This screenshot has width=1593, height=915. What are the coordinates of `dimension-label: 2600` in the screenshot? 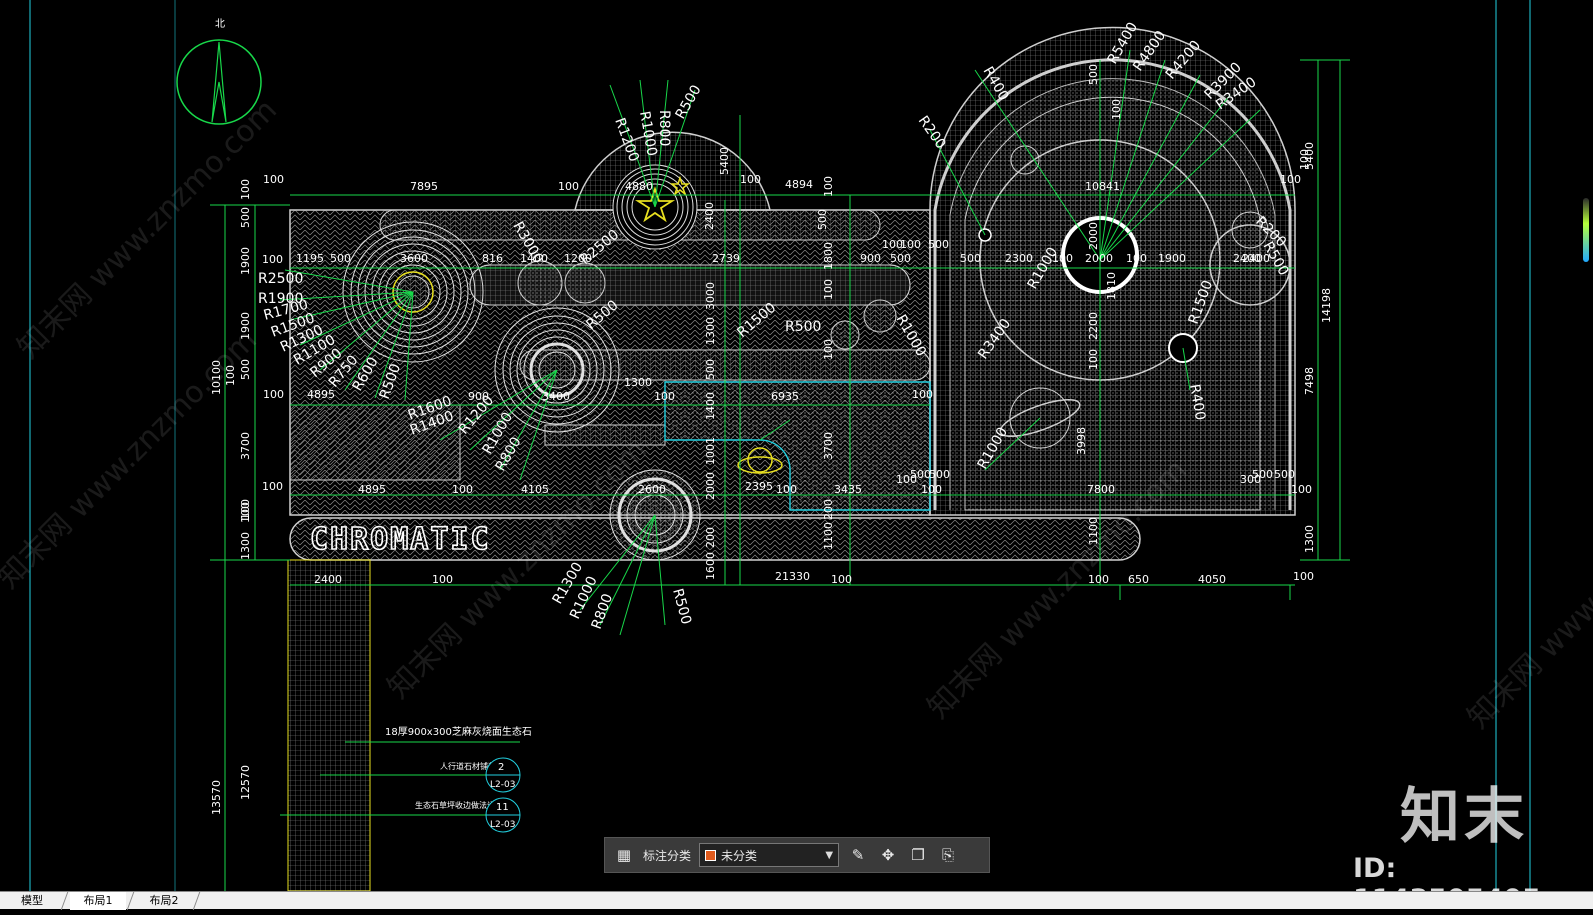 It's located at (652, 489).